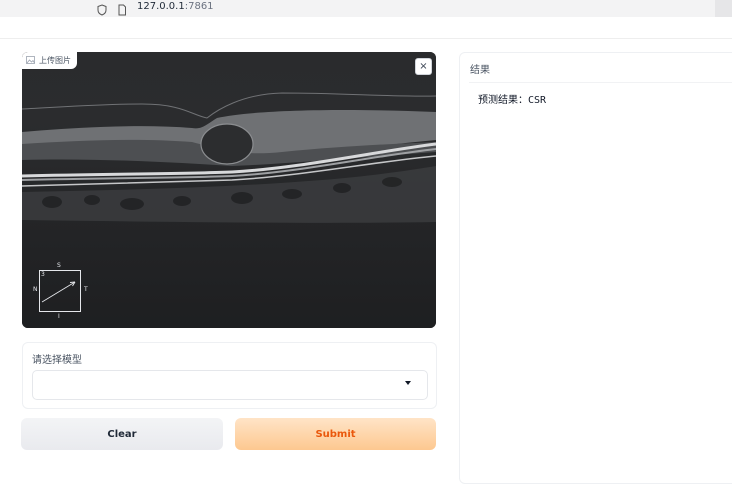 The height and width of the screenshot is (484, 732). I want to click on close-icon: ×, so click(423, 66).